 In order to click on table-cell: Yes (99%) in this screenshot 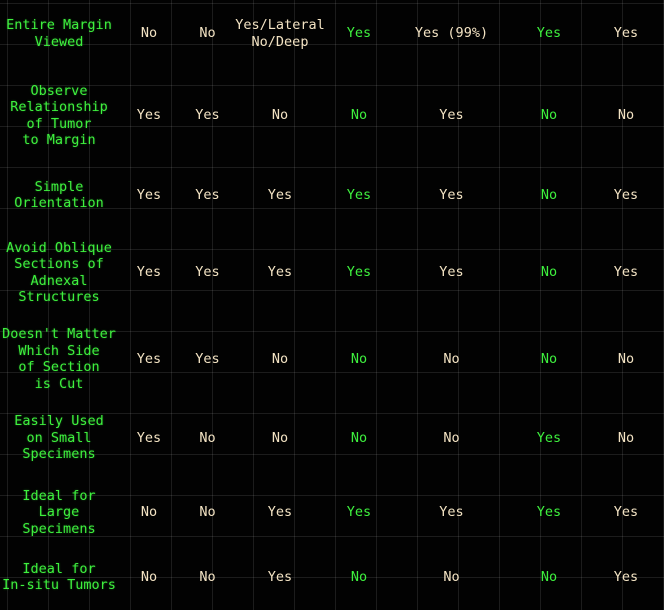, I will do `click(451, 33)`.